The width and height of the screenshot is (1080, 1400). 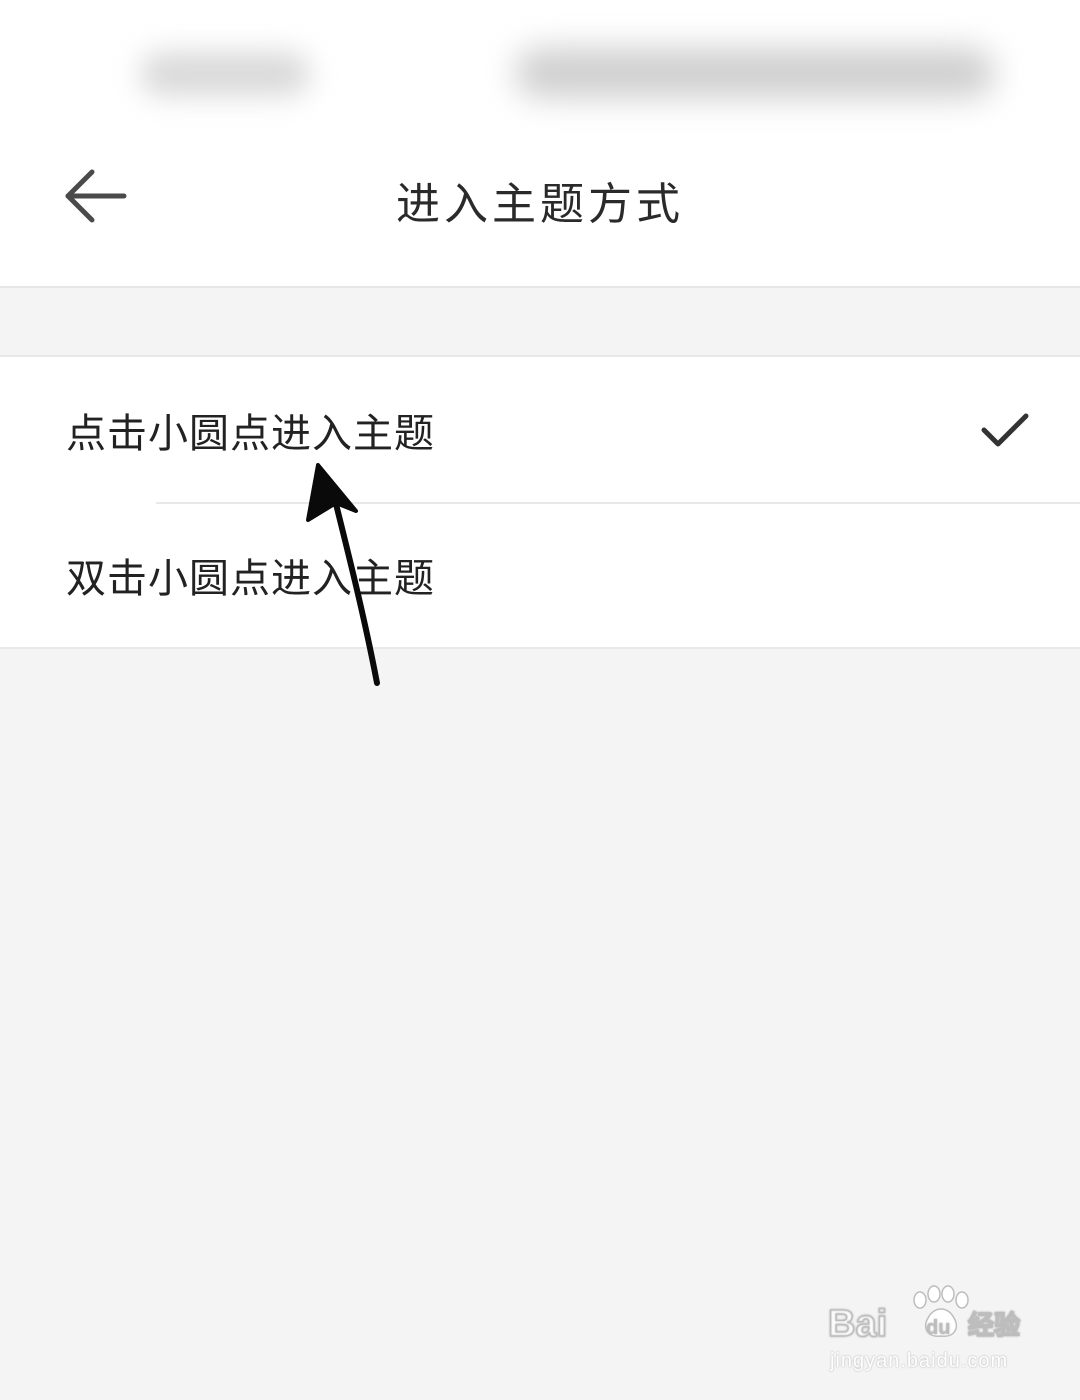 I want to click on option-double-click: 双击小圆点进入主题, so click(x=540, y=574).